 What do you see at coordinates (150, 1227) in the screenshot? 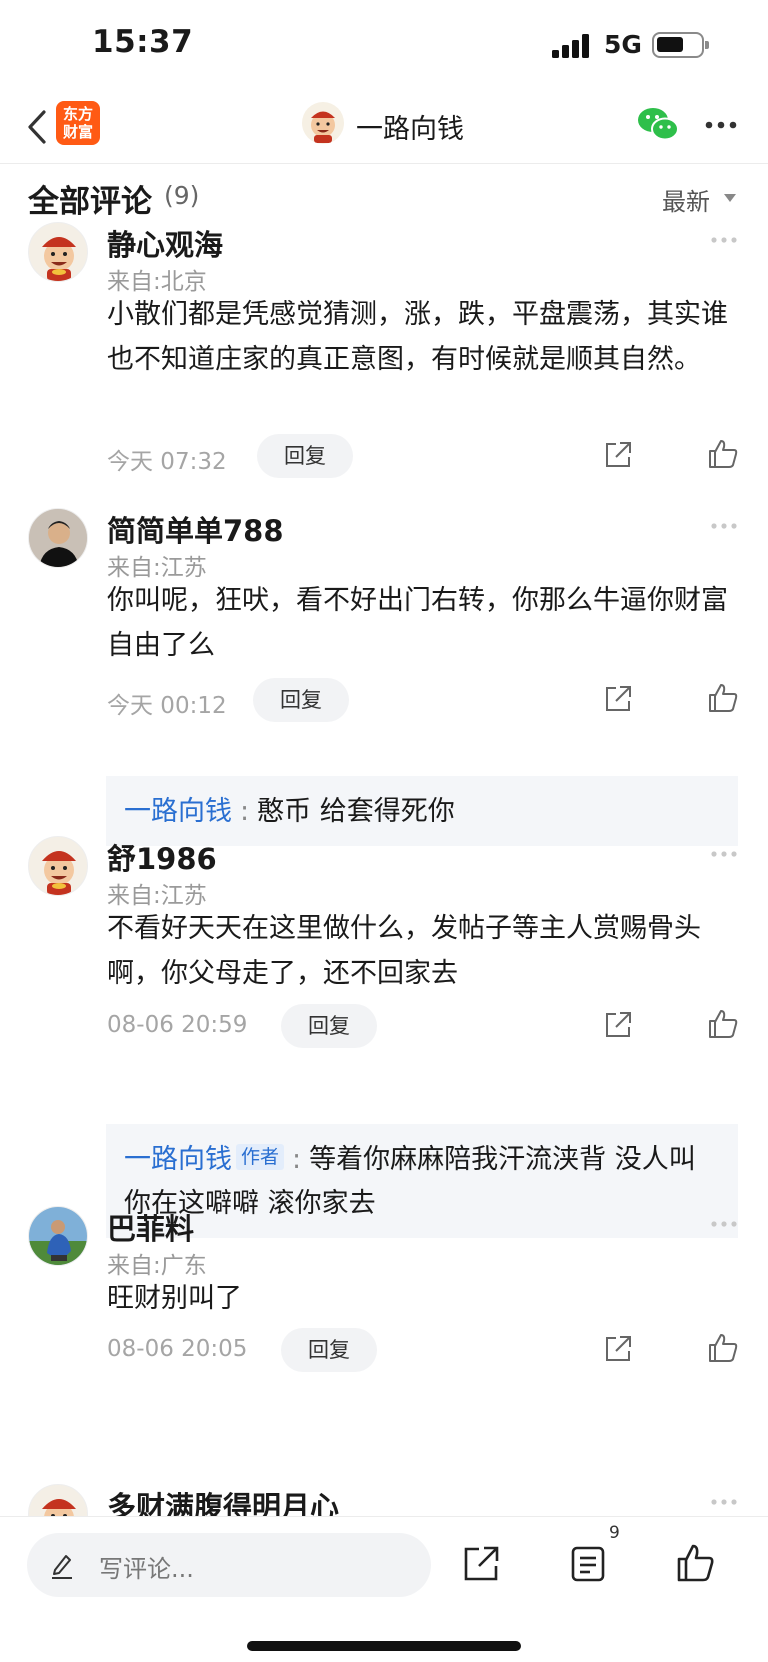
I see `comment-author: 巴菲料` at bounding box center [150, 1227].